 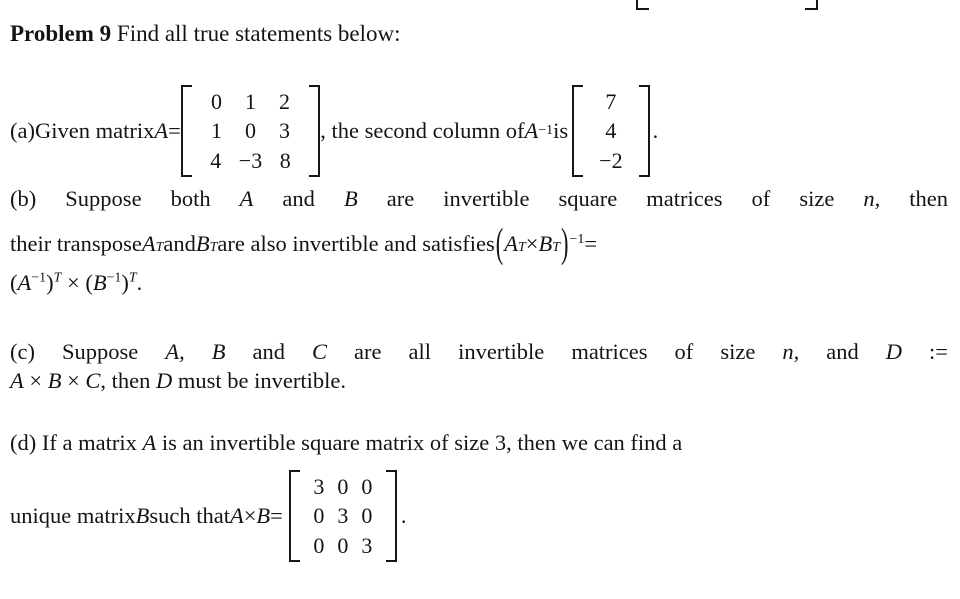 I want to click on part-c-line2-end: must be invertible., so click(x=259, y=380).